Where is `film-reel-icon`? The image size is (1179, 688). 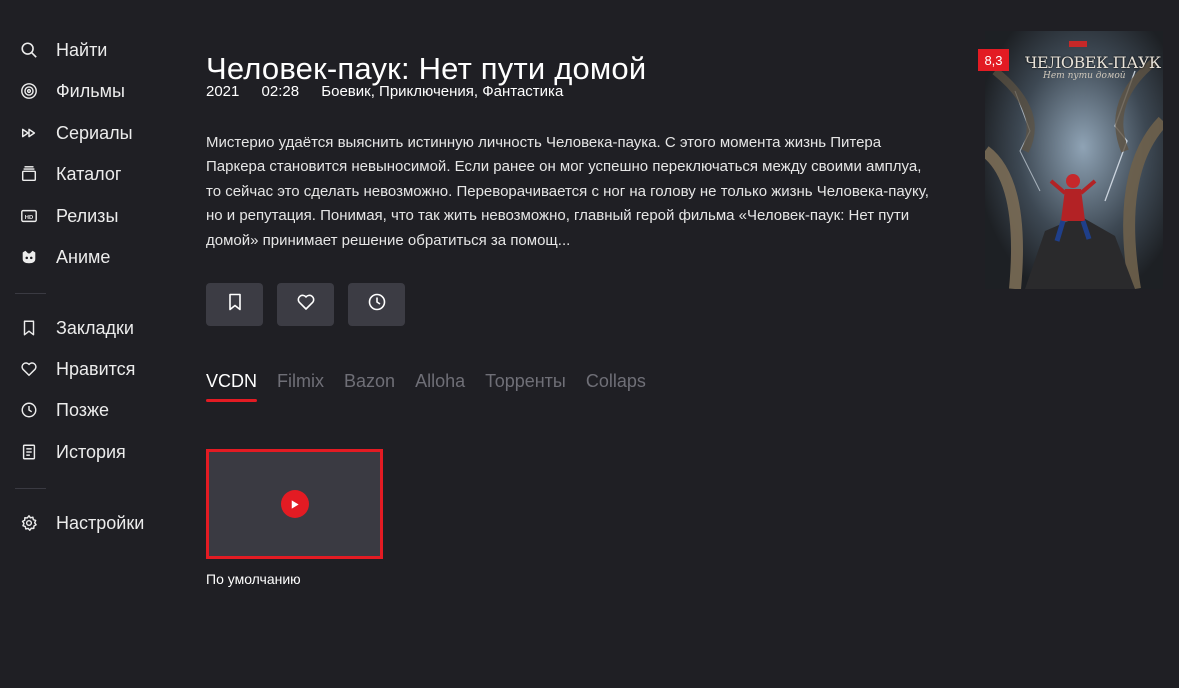 film-reel-icon is located at coordinates (29, 91).